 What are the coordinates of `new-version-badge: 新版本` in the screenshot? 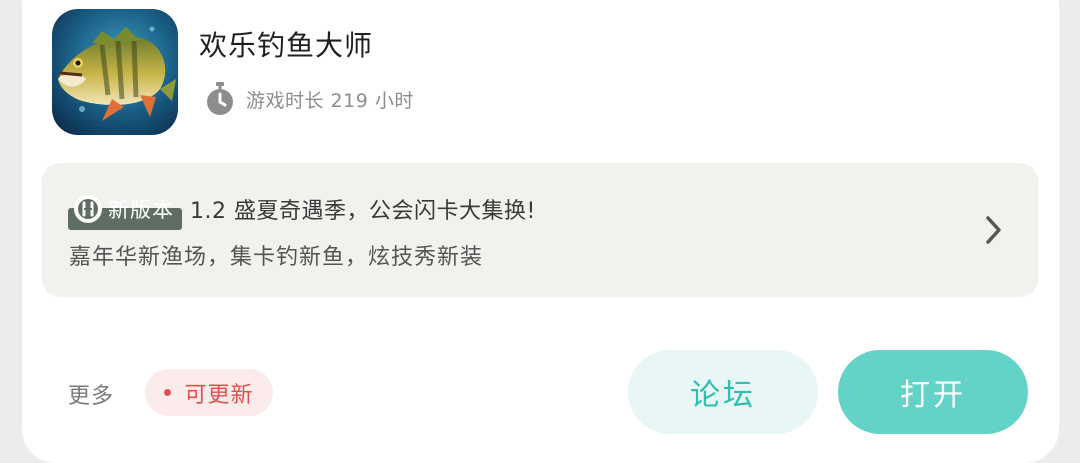 It's located at (125, 211).